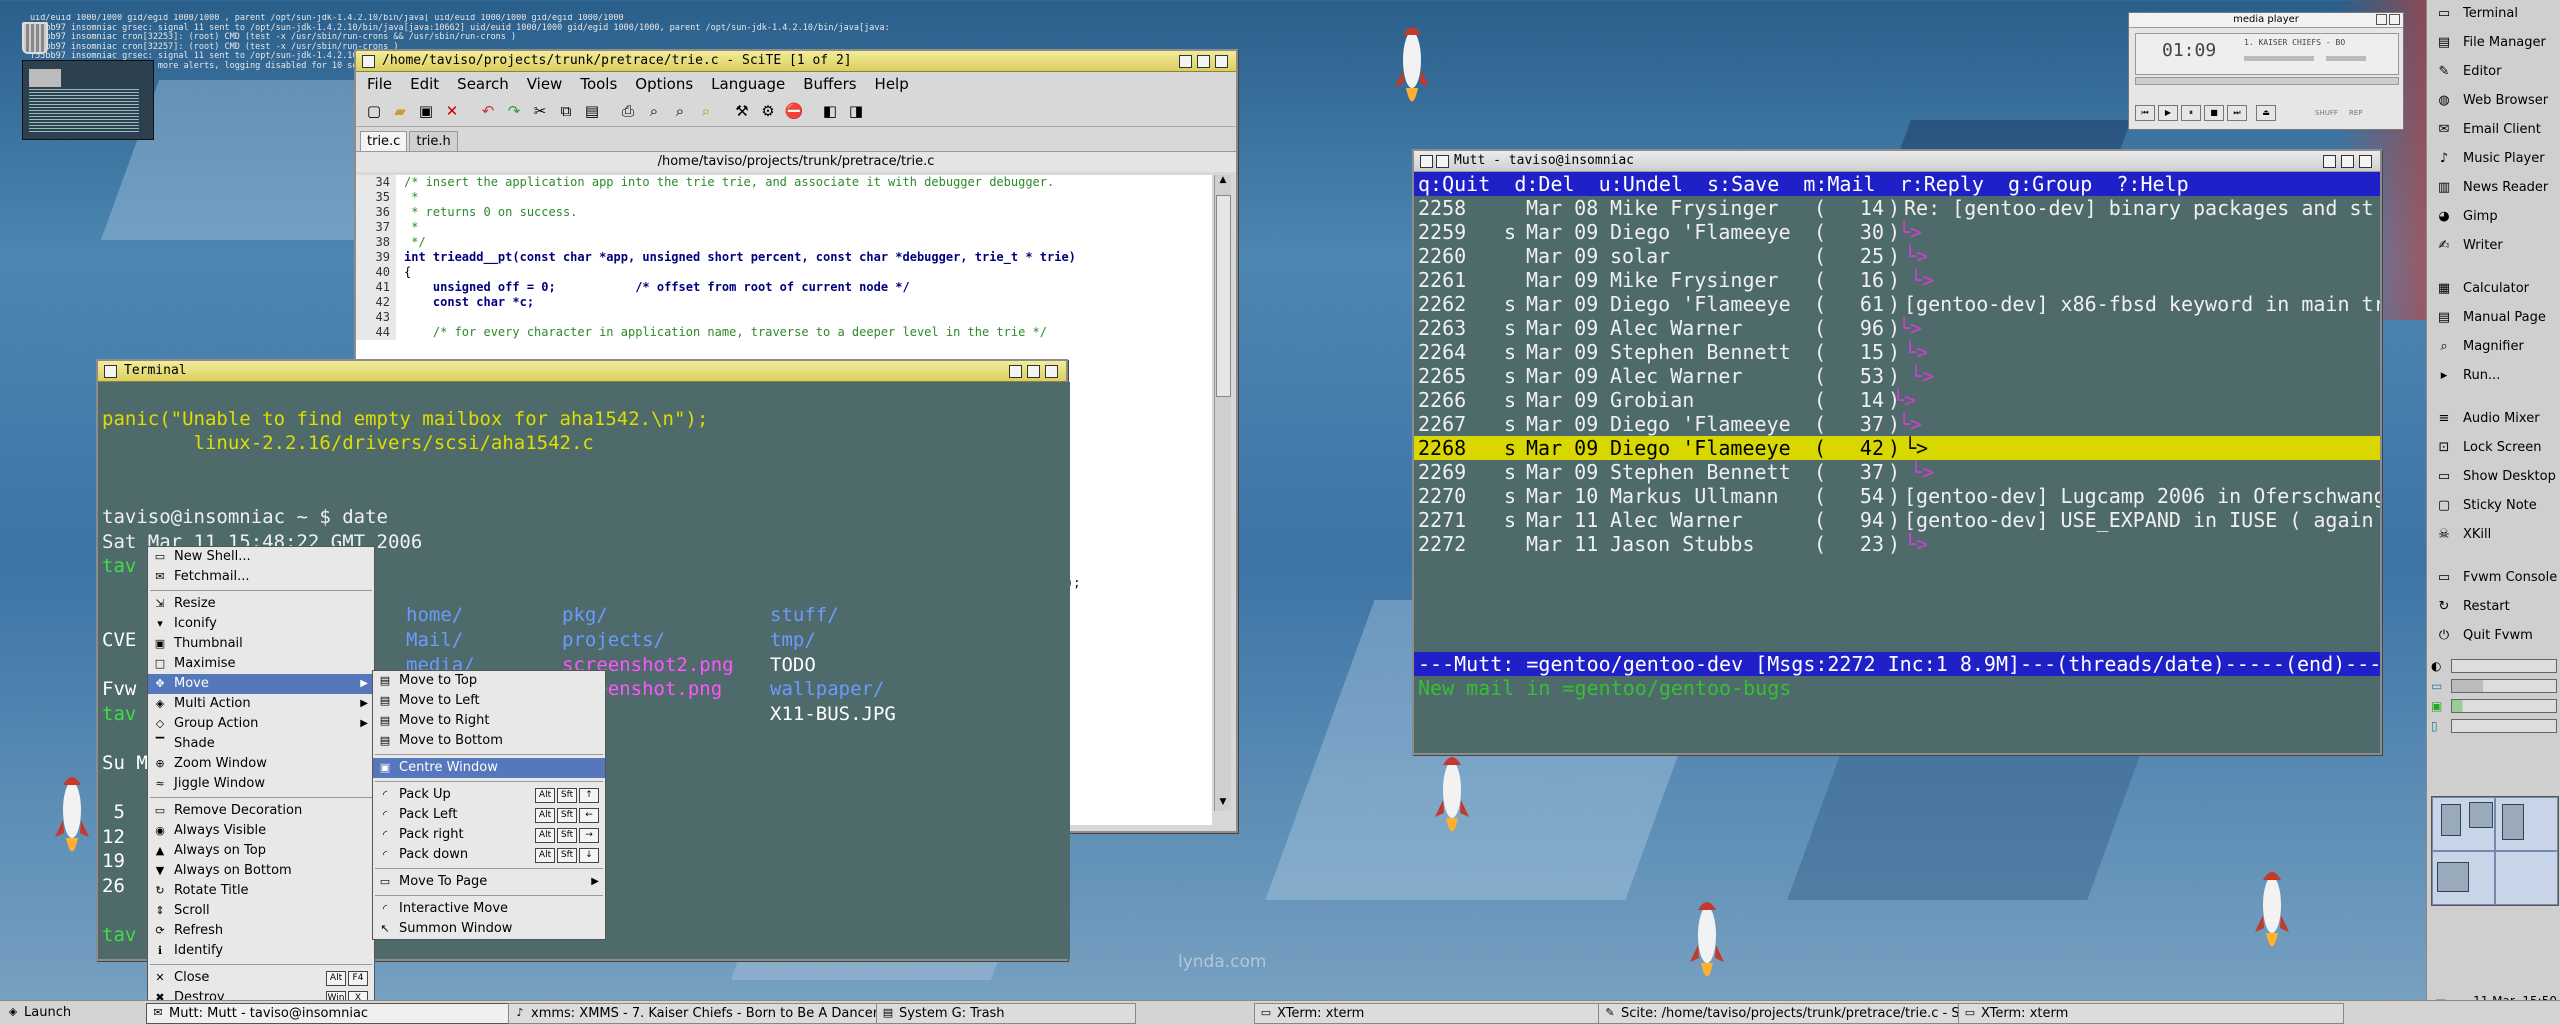 The height and width of the screenshot is (1025, 2560). What do you see at coordinates (2266, 113) in the screenshot?
I see `eject-icon: ⏏` at bounding box center [2266, 113].